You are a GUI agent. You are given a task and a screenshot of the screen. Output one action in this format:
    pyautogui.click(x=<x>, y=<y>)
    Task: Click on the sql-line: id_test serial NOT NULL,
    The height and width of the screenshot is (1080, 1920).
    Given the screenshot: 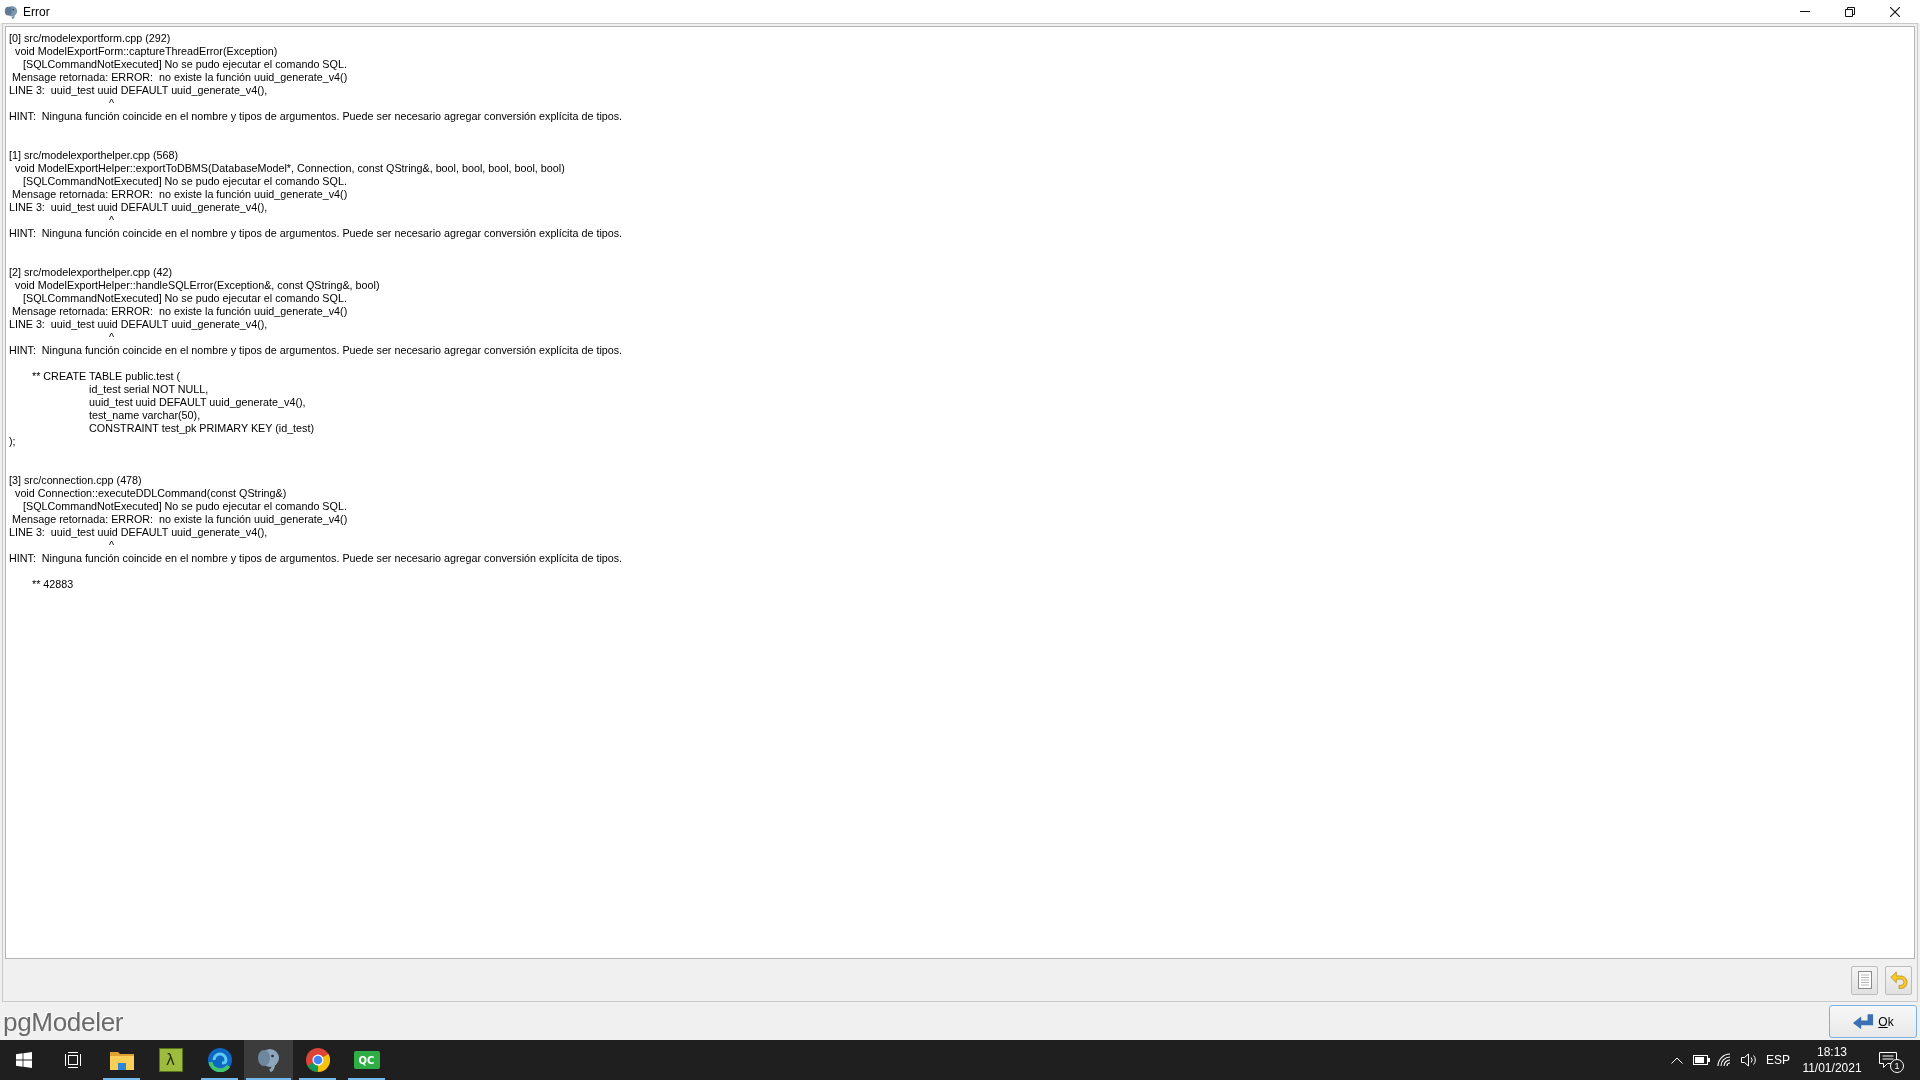 What is the action you would take?
    pyautogui.click(x=149, y=389)
    